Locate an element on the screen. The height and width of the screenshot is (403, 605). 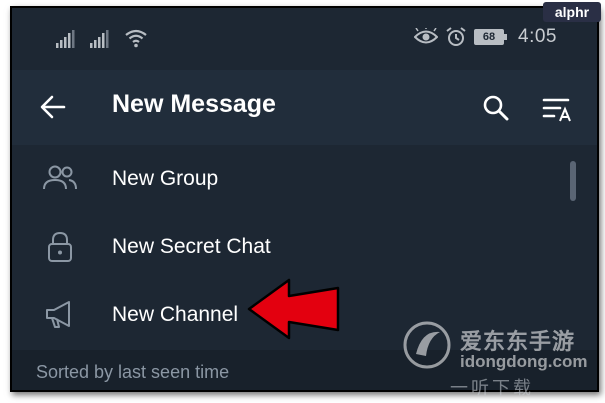
alphr-badge: alphr is located at coordinates (572, 12).